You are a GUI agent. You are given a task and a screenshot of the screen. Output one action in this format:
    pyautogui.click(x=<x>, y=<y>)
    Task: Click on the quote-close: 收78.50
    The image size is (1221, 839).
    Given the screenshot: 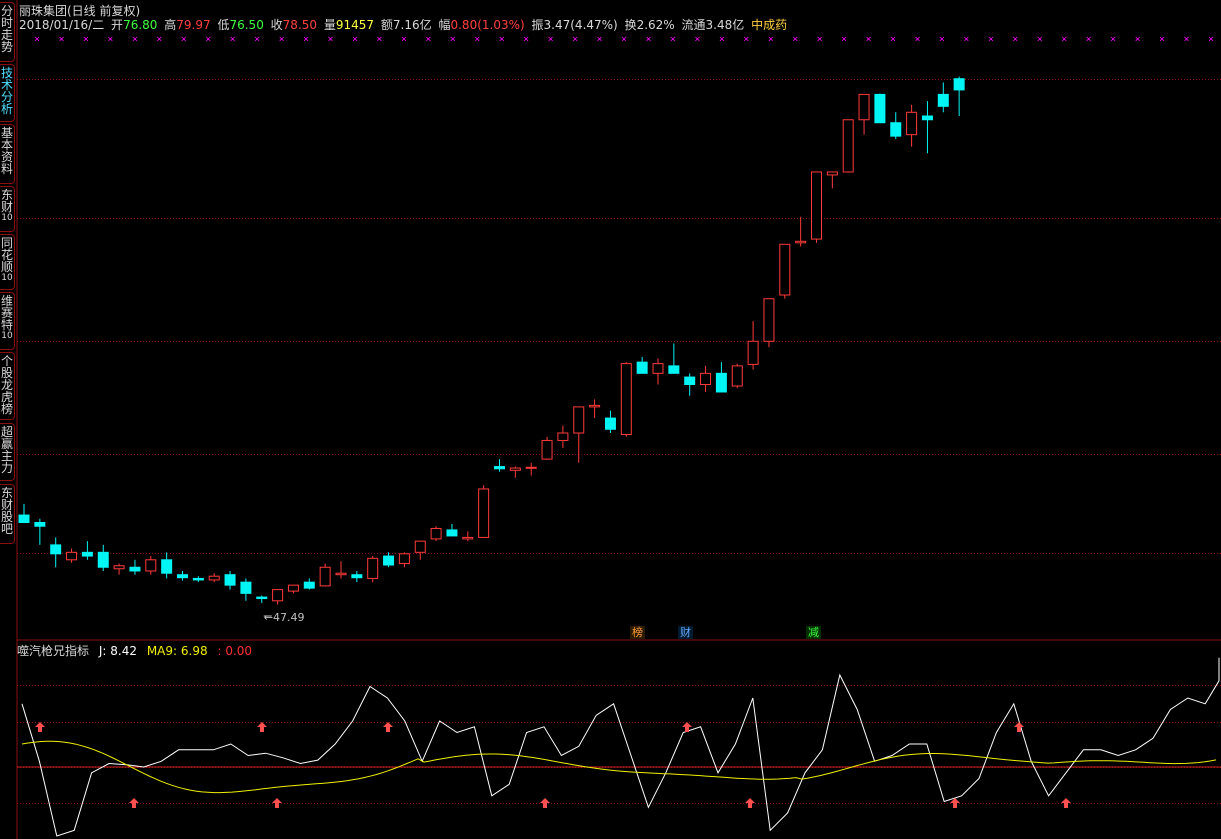 What is the action you would take?
    pyautogui.click(x=294, y=25)
    